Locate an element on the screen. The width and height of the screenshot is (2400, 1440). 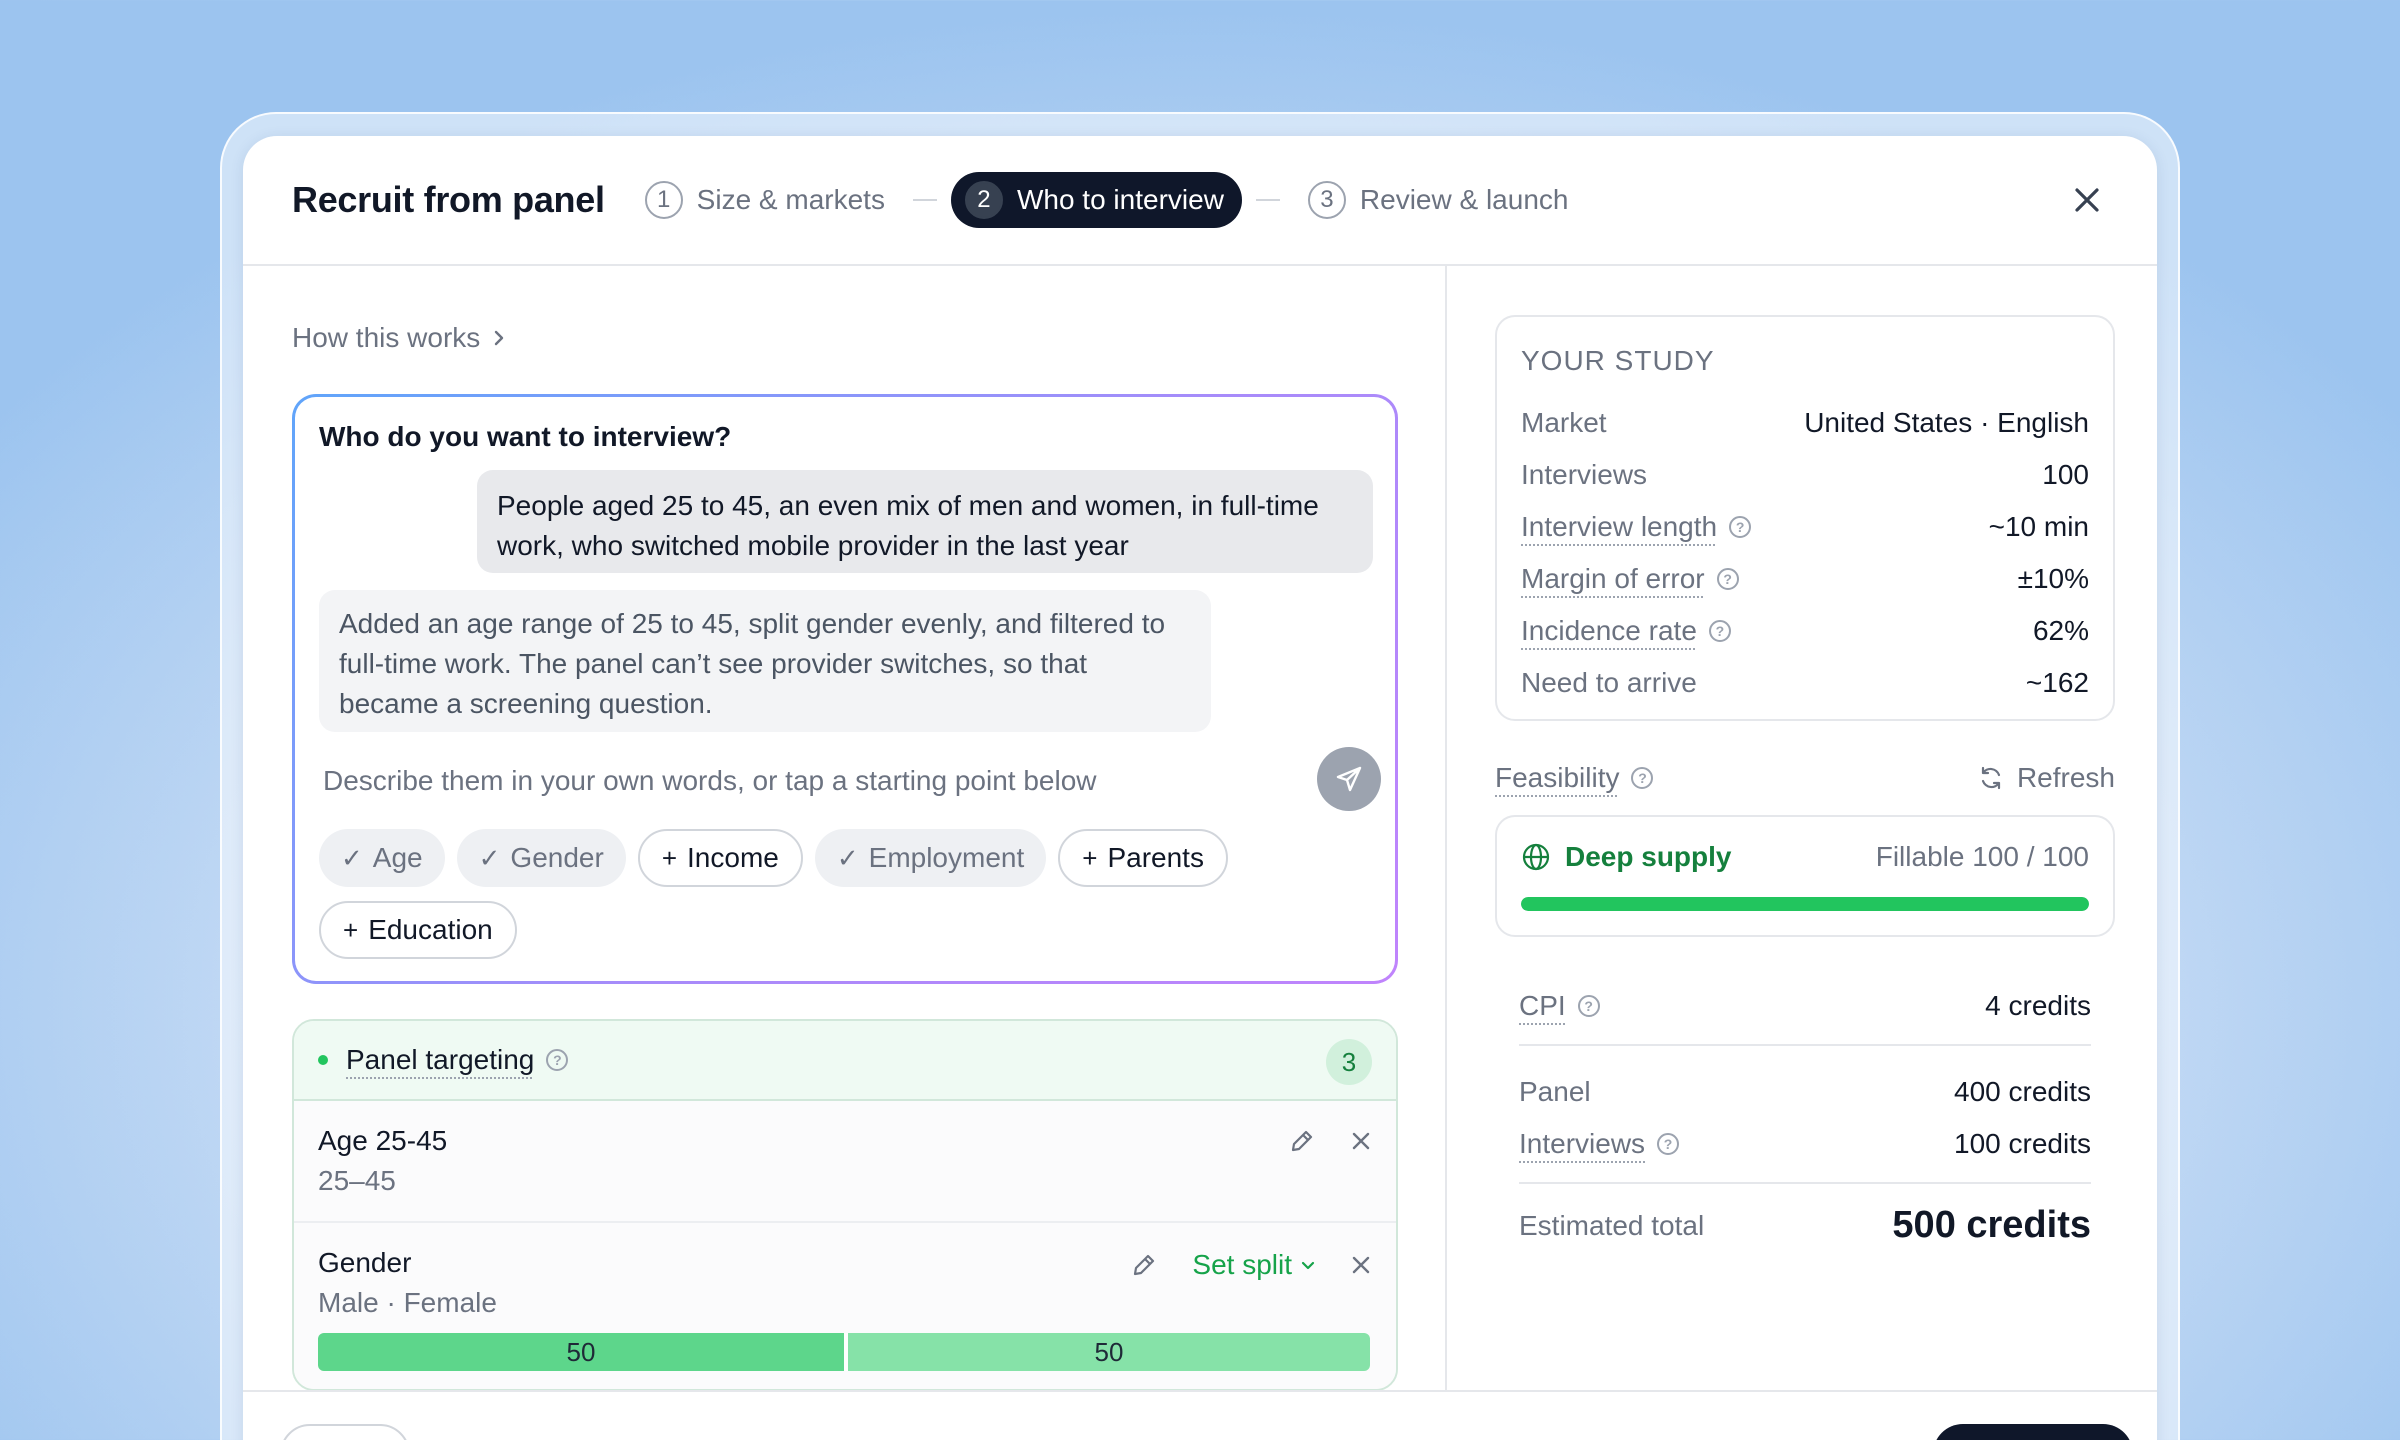
cost-row-cpi: CPI? 4 credits is located at coordinates (1805, 1006).